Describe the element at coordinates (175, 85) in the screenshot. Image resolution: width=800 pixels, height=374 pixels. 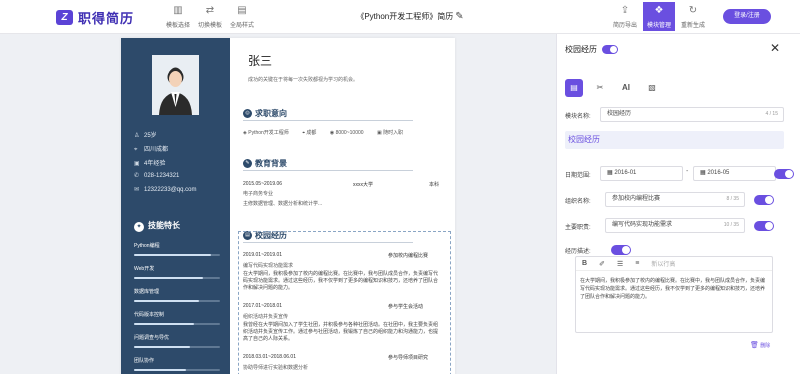
I see `avatar` at that location.